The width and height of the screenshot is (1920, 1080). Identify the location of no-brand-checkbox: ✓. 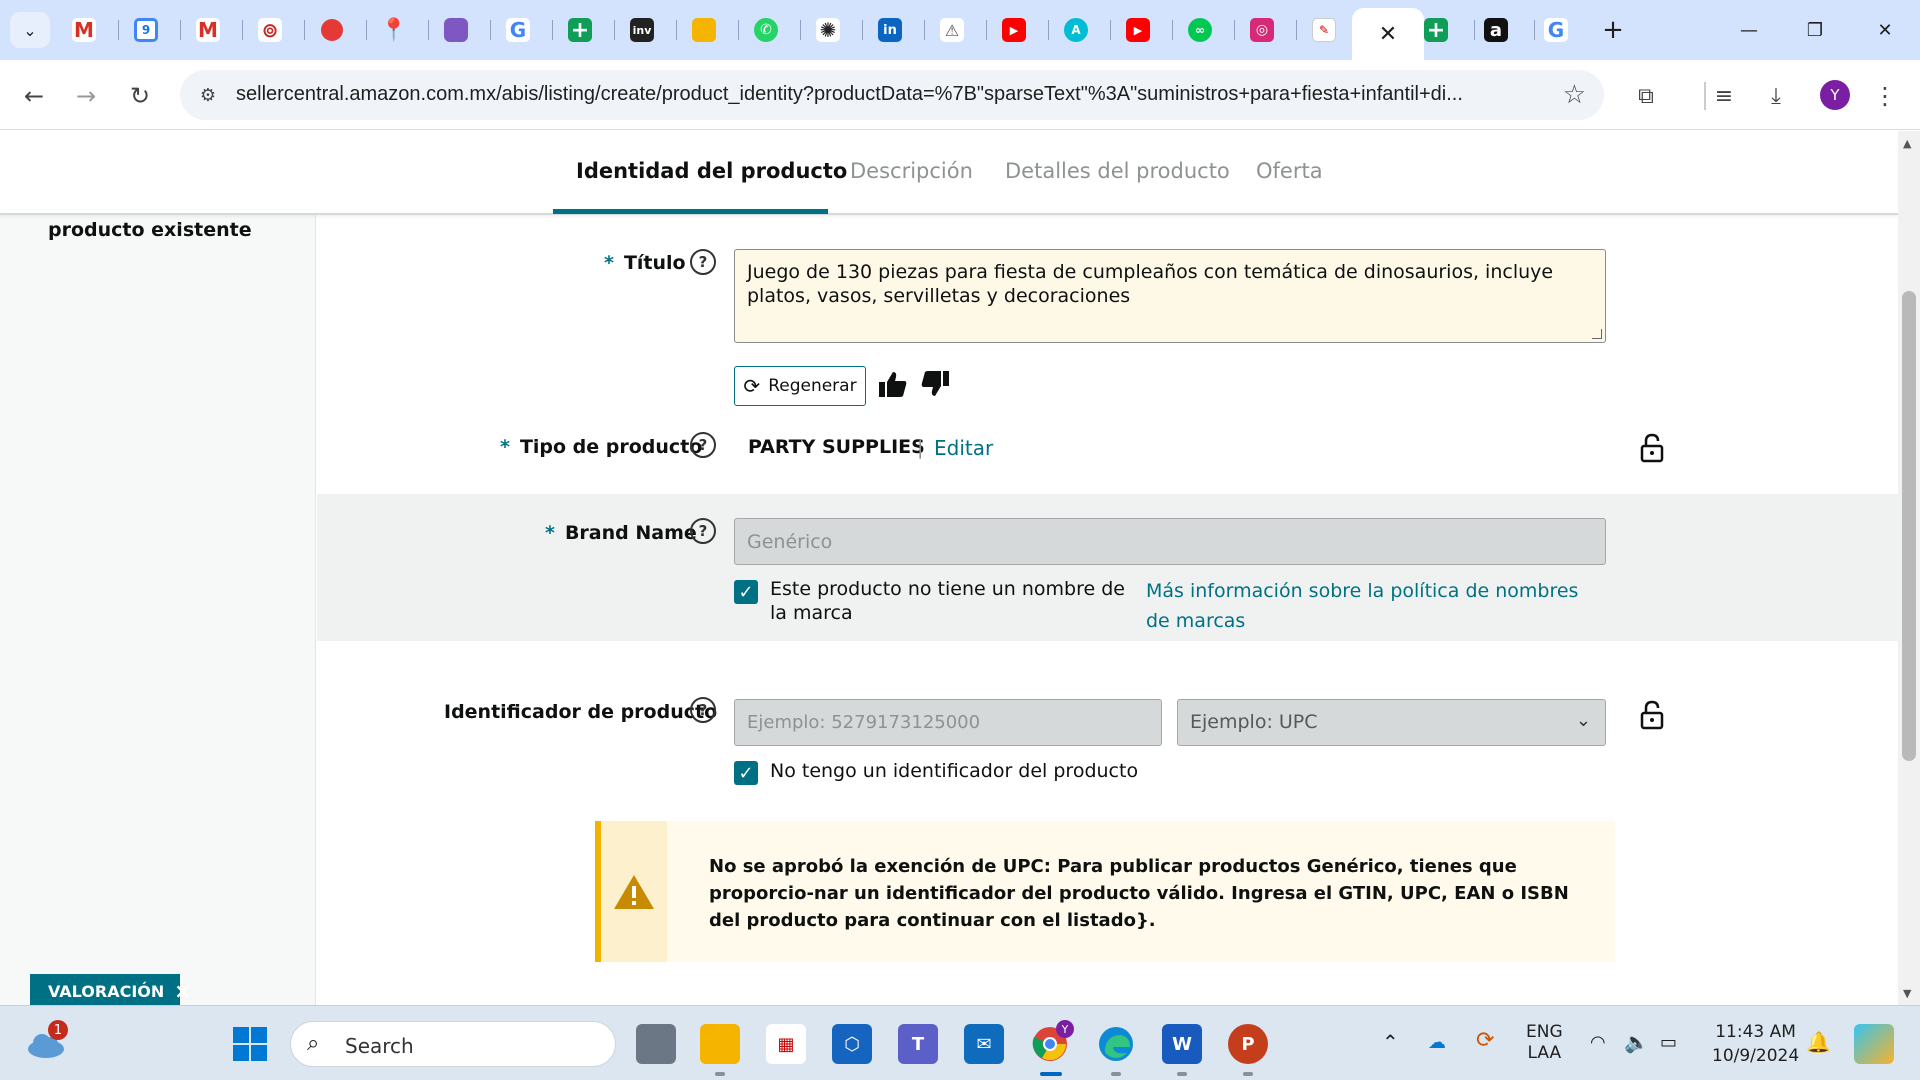
(746, 592).